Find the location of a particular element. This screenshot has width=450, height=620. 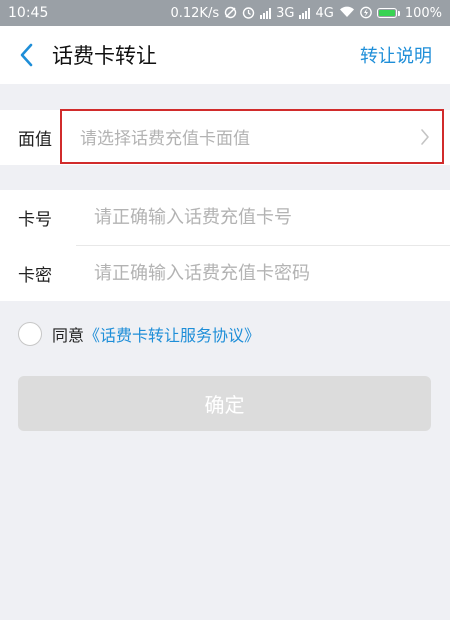

network-4g: 4G is located at coordinates (324, 13).